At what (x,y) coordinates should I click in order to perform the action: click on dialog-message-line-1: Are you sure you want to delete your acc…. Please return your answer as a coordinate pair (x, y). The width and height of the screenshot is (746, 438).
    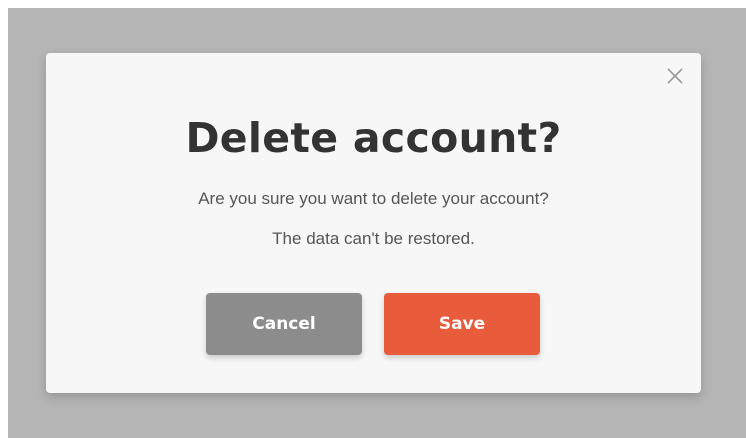
    Looking at the image, I should click on (373, 198).